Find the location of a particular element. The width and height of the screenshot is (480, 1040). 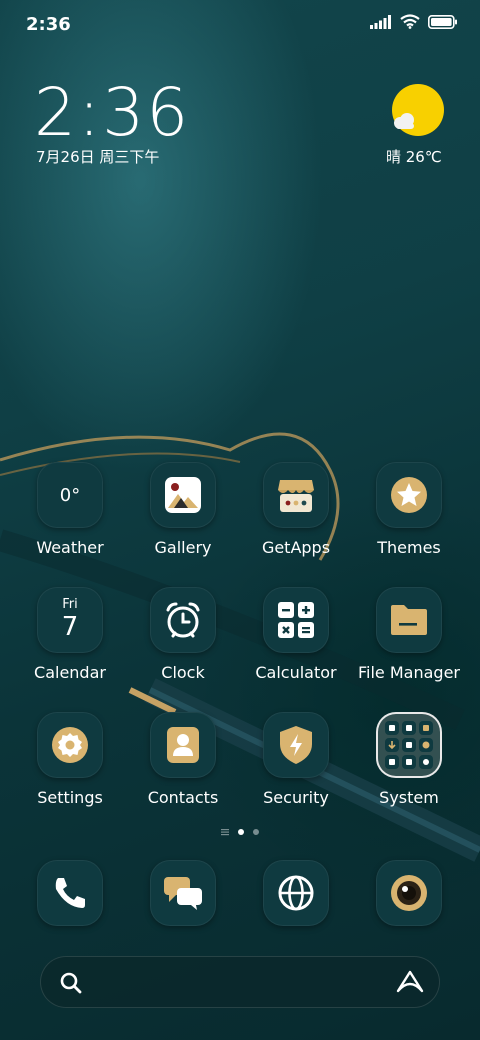

weather-icon-temp: 0° is located at coordinates (70, 495).